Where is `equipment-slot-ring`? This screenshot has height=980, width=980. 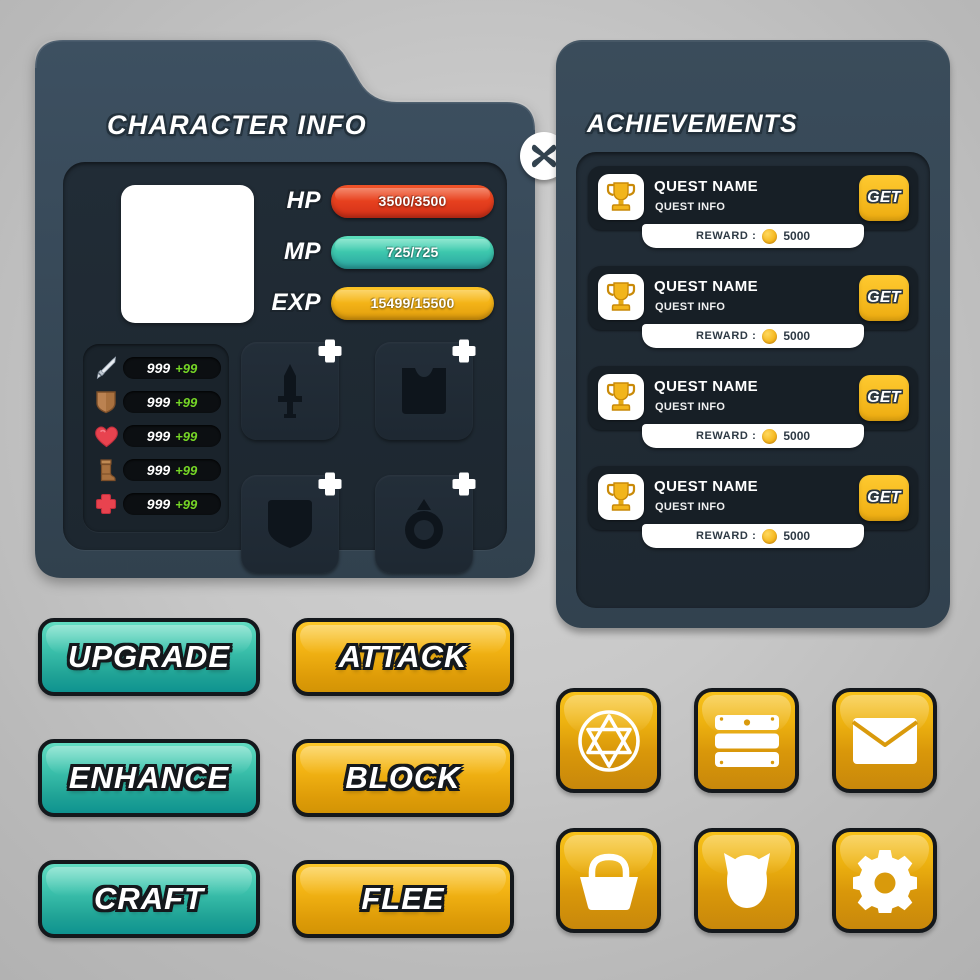 equipment-slot-ring is located at coordinates (425, 522).